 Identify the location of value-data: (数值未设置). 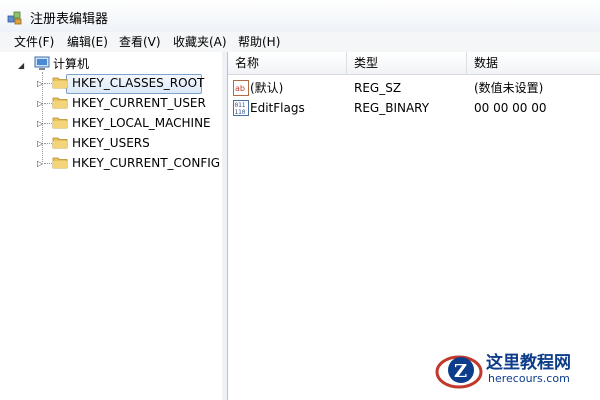
(509, 88).